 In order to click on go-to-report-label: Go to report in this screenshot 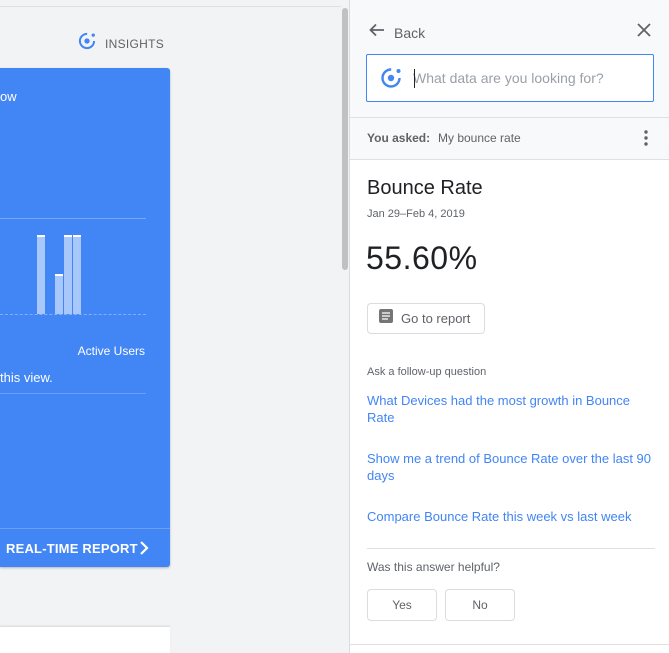, I will do `click(436, 318)`.